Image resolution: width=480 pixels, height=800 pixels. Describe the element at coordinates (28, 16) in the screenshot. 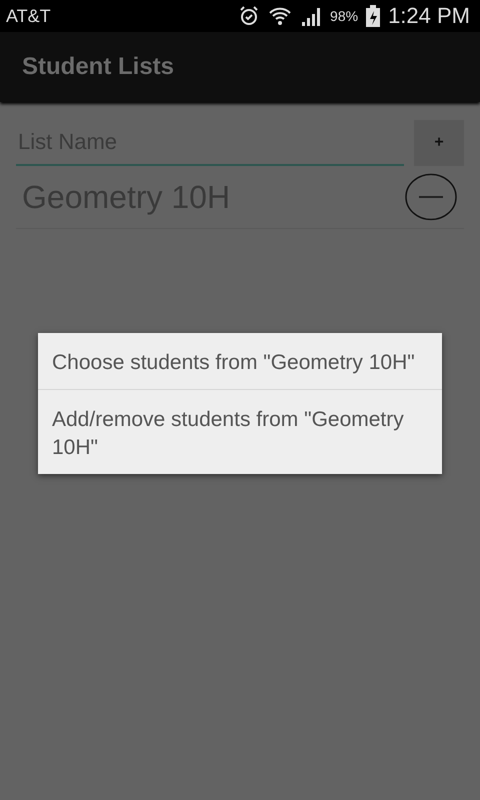

I see `carrier-name: AT&T` at that location.